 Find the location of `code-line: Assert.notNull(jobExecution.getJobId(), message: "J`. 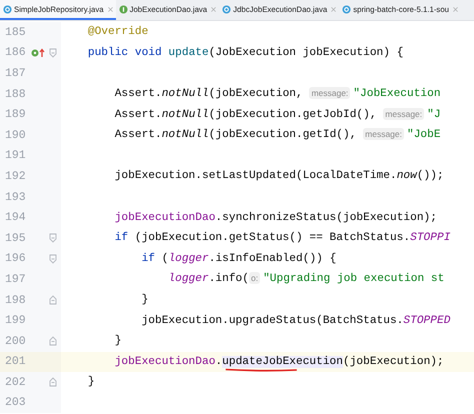

code-line: Assert.notNull(jobExecution.getJobId(), message: "J is located at coordinates (277, 114).